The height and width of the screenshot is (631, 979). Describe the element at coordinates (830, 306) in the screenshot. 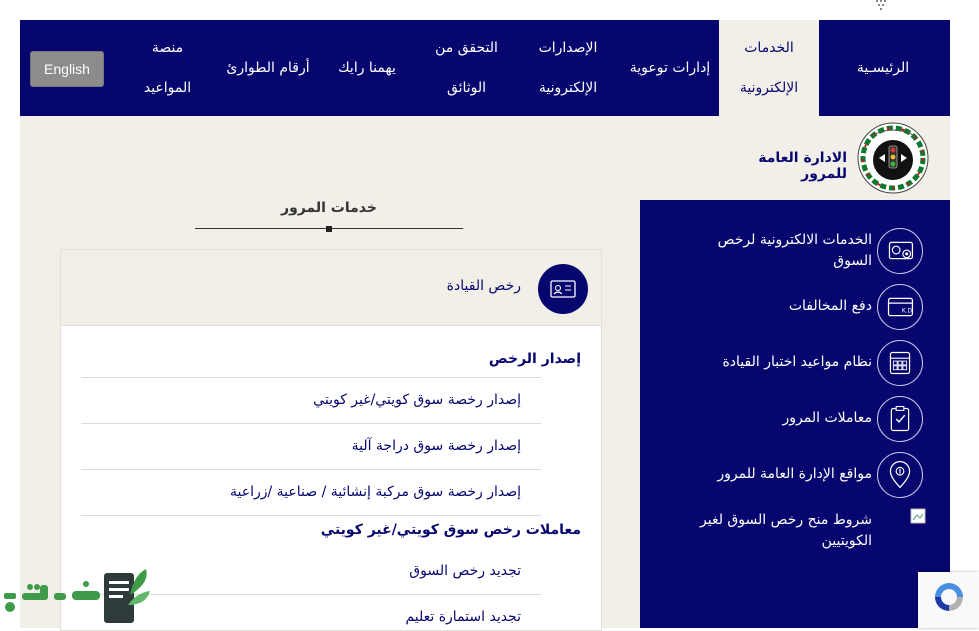

I see `sidebar-item-label: دفع المخالفات` at that location.